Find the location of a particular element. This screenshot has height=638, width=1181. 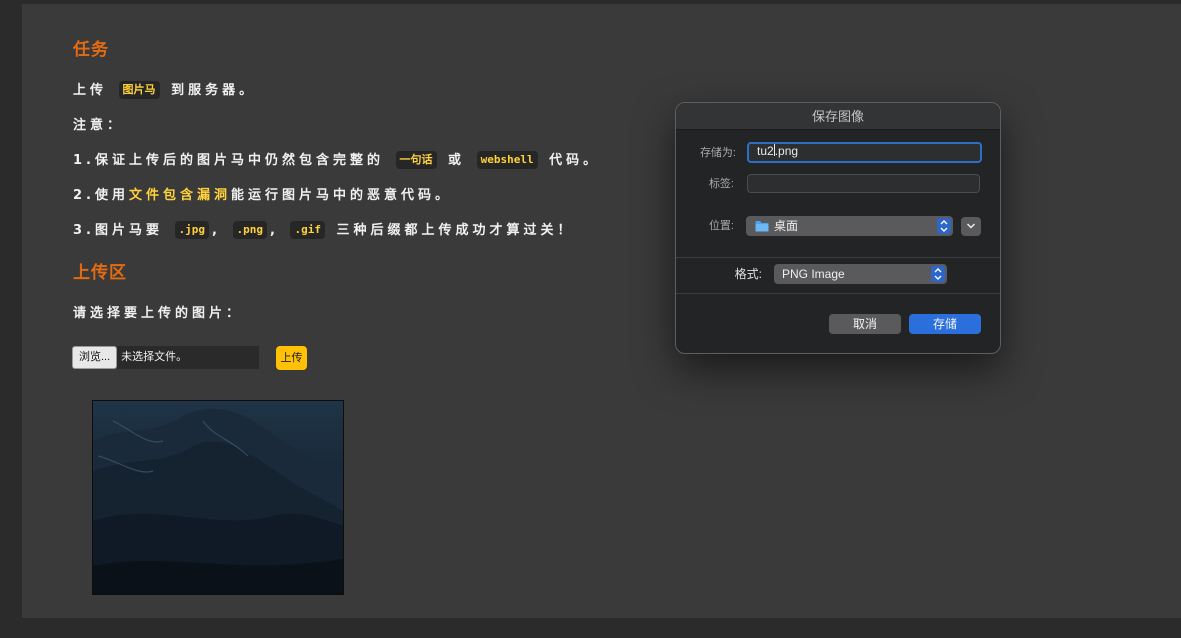

file-input: 浏览... 未选择文件。 is located at coordinates (166, 357).